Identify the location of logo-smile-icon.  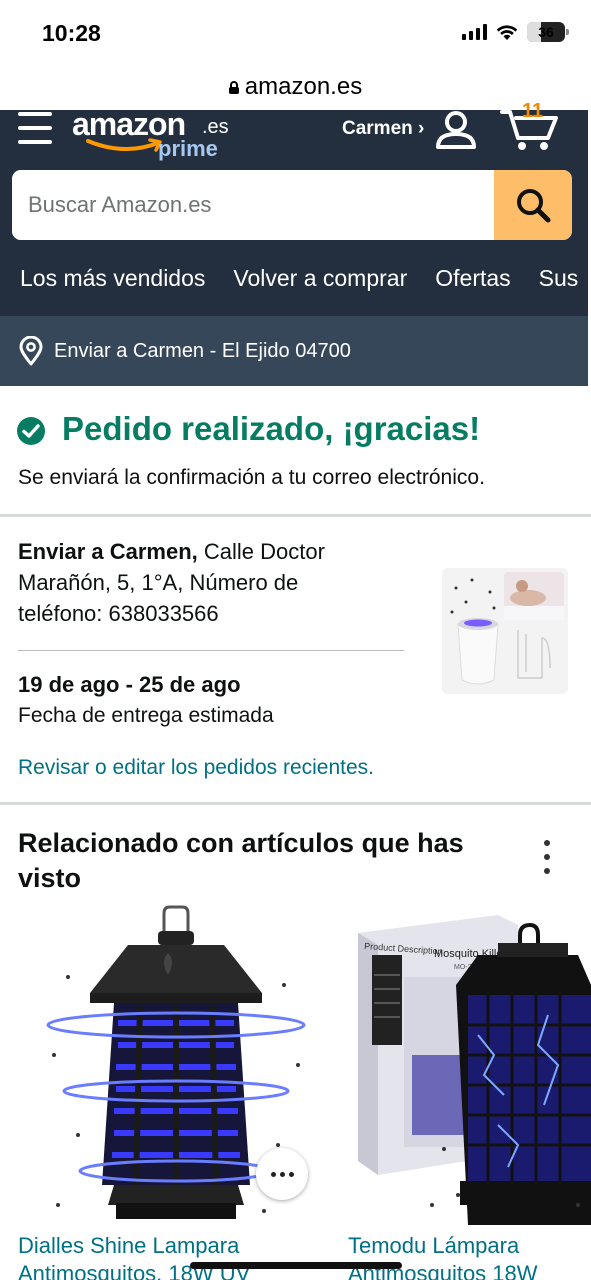
(124, 145).